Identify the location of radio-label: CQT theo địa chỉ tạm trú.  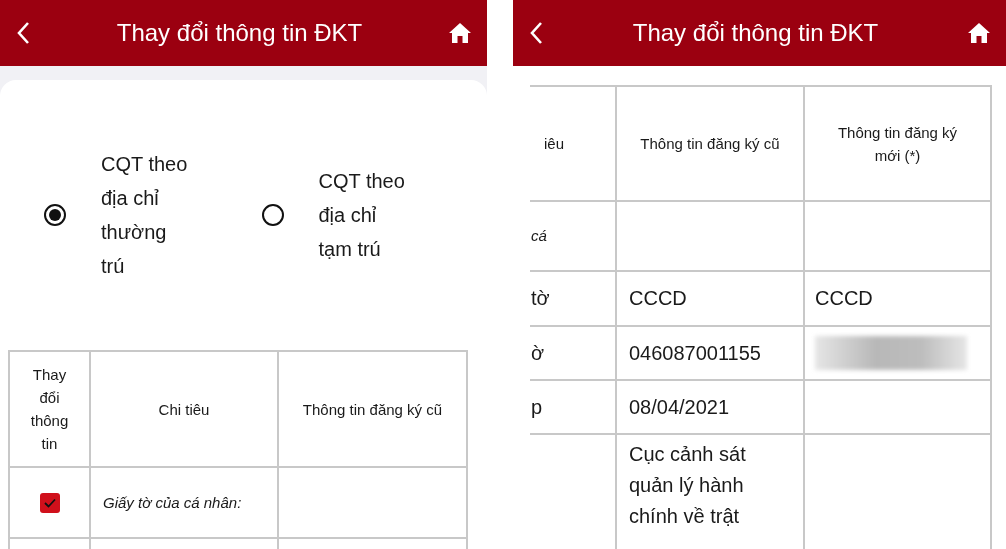
(364, 215).